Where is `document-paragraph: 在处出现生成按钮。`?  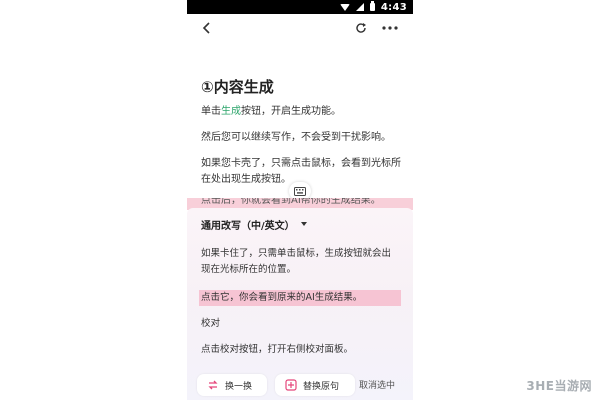
document-paragraph: 在处出现生成按钮。 is located at coordinates (246, 179).